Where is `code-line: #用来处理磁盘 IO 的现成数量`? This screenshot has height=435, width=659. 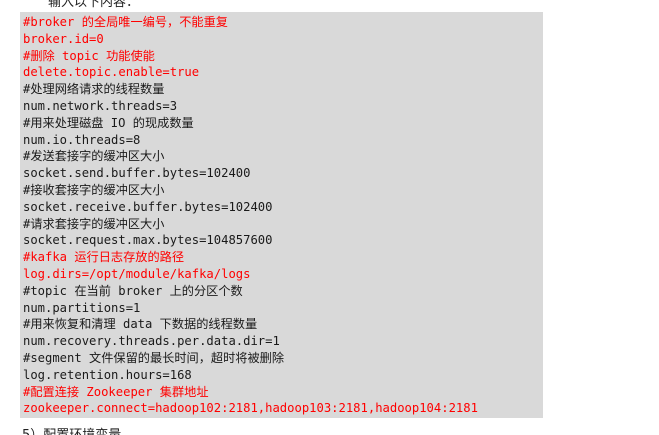
code-line: #用来处理磁盘 IO 的现成数量 is located at coordinates (108, 122).